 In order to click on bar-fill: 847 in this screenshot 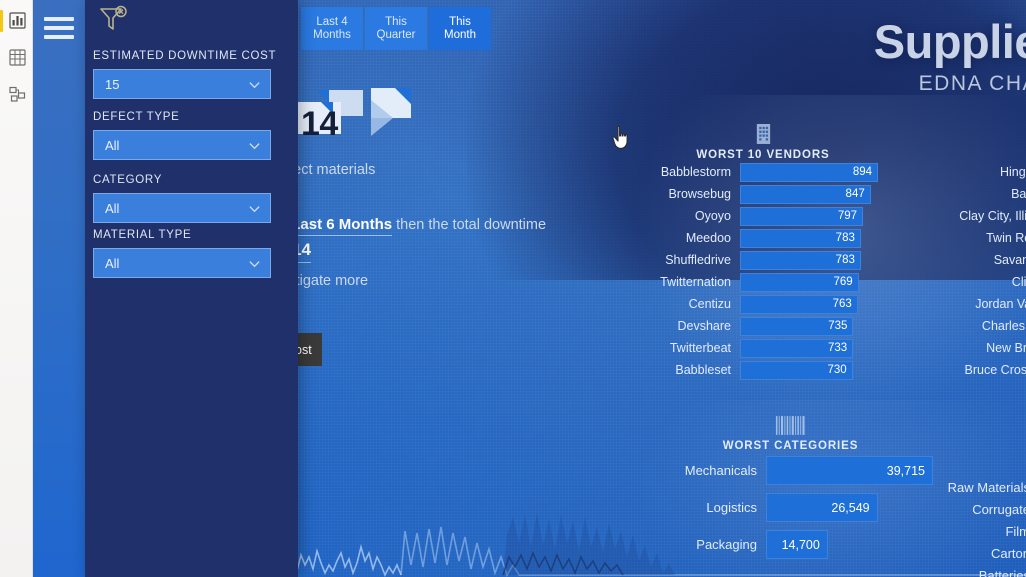, I will do `click(805, 194)`.